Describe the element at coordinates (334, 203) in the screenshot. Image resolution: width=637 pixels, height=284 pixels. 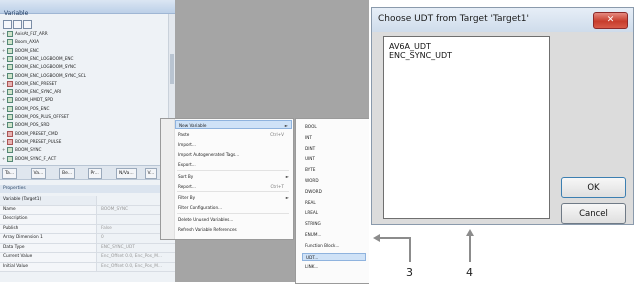
I see `submenu-item: REAL` at that location.